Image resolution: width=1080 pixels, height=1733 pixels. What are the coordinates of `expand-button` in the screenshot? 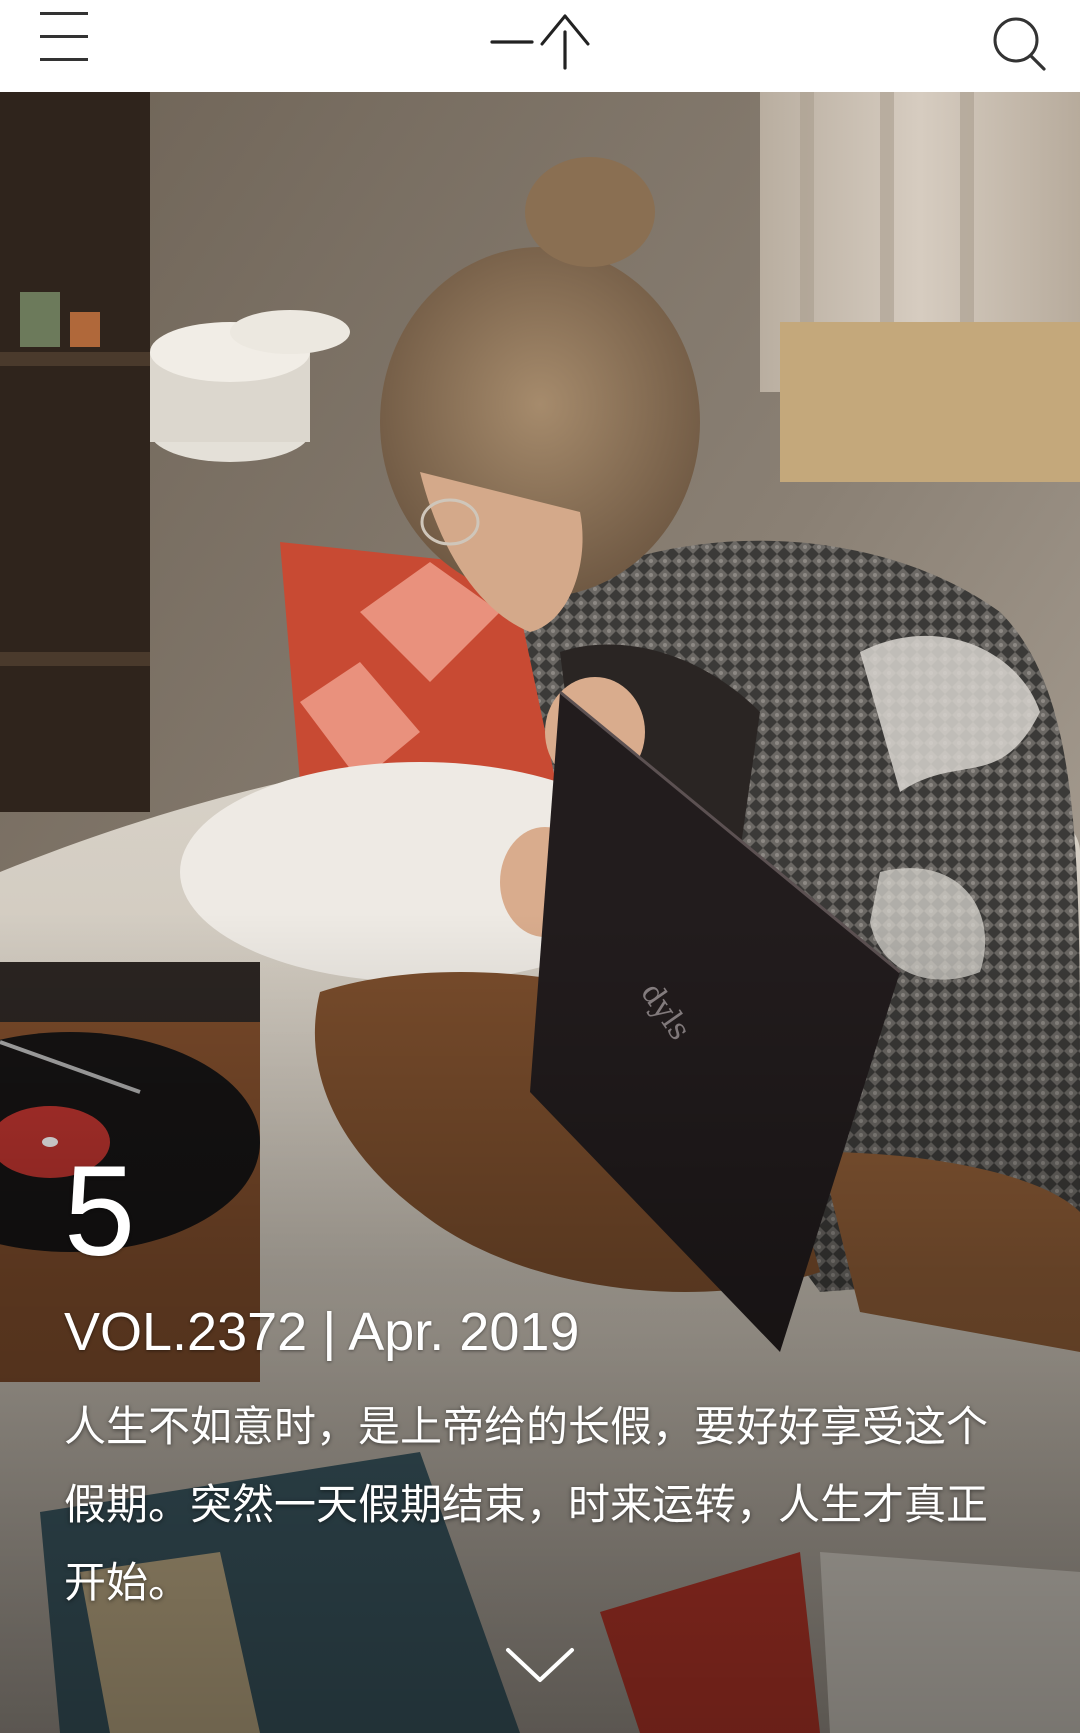 It's located at (540, 1665).